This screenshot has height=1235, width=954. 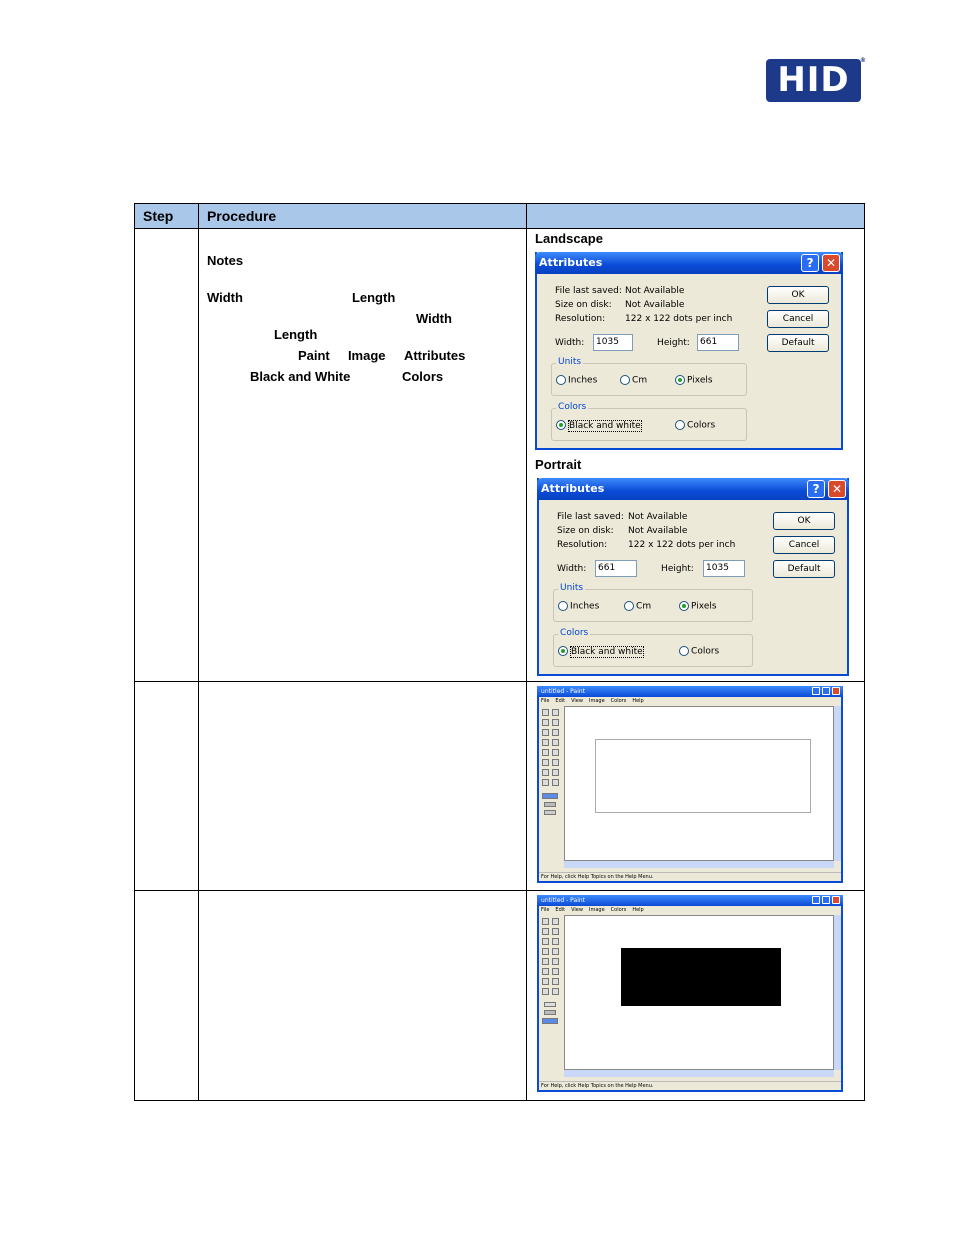 I want to click on landscape-caption: Landscape, so click(x=569, y=238).